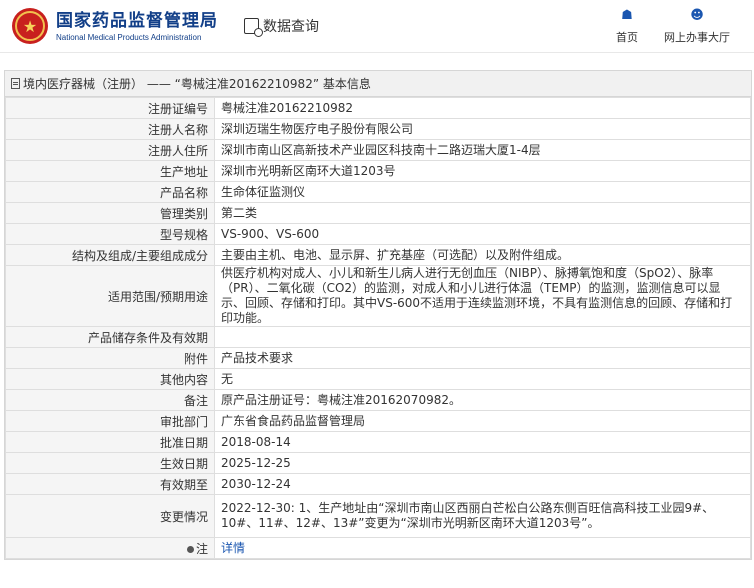 The image size is (754, 588). What do you see at coordinates (697, 37) in the screenshot?
I see `nav-online-hall-label: 网上办事大厅` at bounding box center [697, 37].